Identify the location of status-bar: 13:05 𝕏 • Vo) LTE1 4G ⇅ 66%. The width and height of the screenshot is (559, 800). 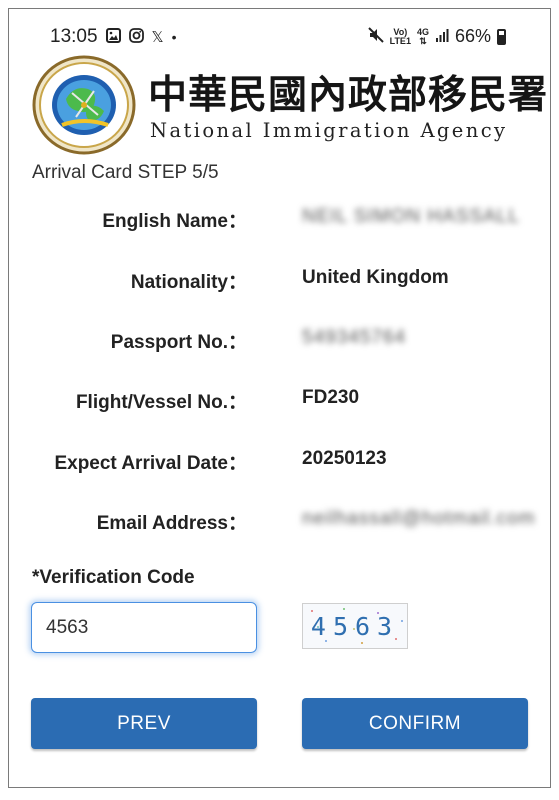
(275, 37).